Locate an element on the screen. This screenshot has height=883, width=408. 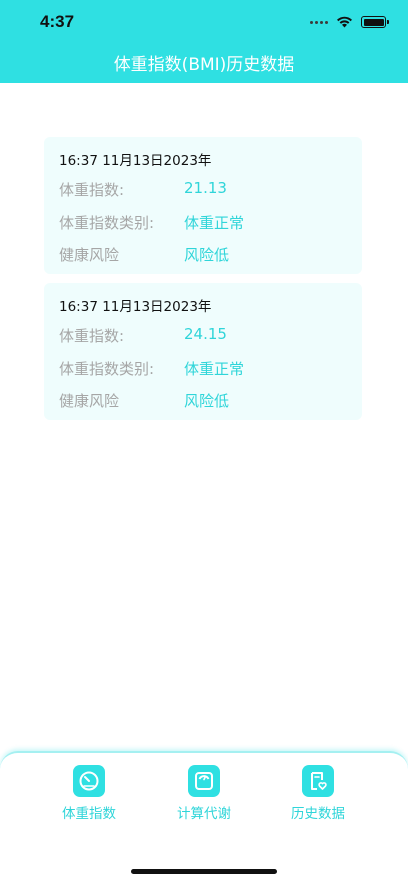
tab-label: 历史数据 is located at coordinates (318, 814).